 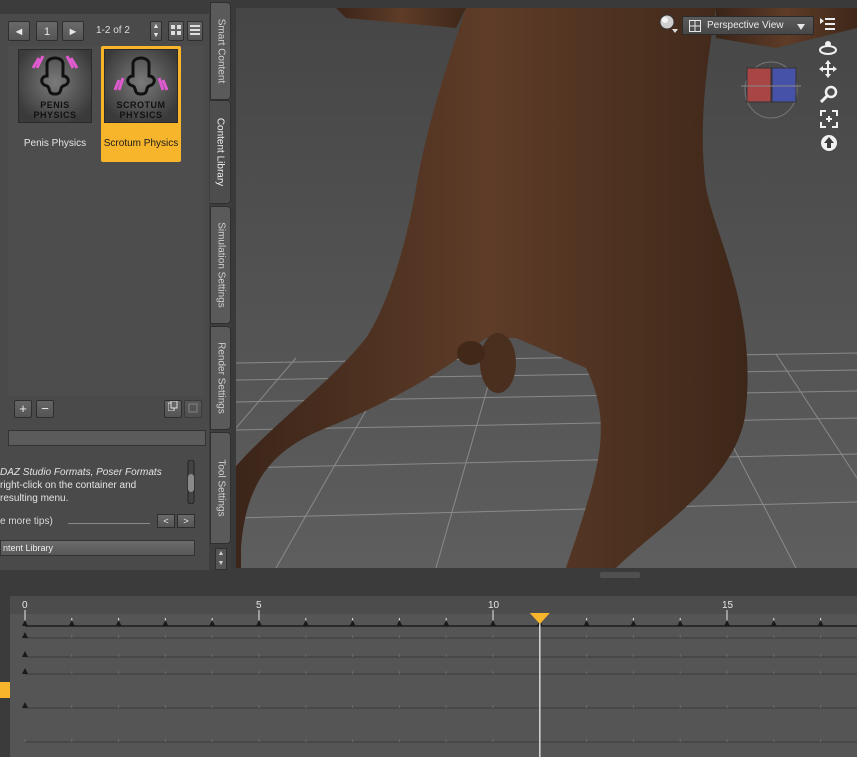 What do you see at coordinates (55, 143) in the screenshot?
I see `item-label: Penis Physics` at bounding box center [55, 143].